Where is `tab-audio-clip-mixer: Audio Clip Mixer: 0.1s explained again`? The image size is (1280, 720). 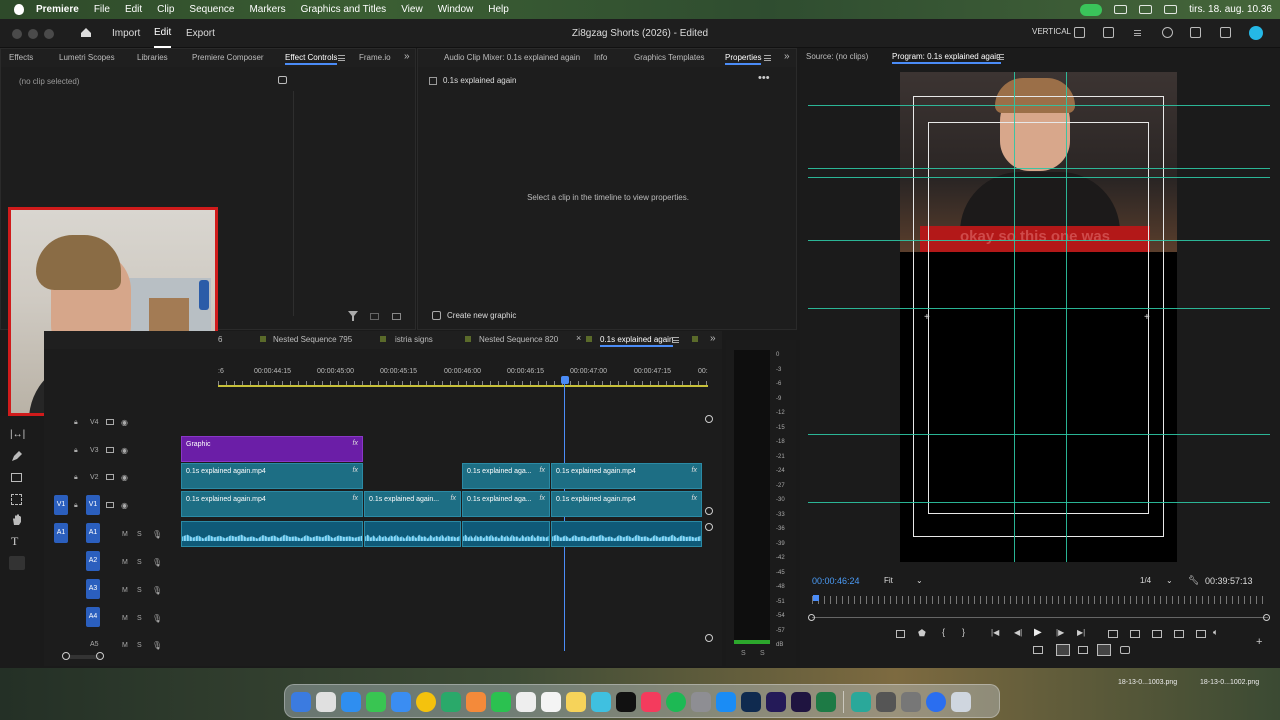
tab-audio-clip-mixer: Audio Clip Mixer: 0.1s explained again is located at coordinates (512, 57).